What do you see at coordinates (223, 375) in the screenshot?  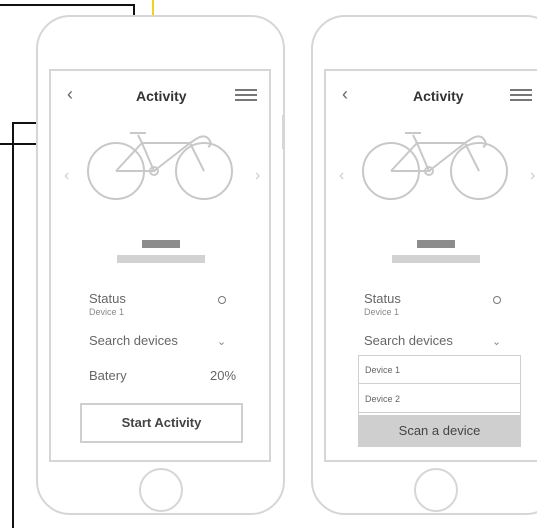 I see `battery-value: 20%` at bounding box center [223, 375].